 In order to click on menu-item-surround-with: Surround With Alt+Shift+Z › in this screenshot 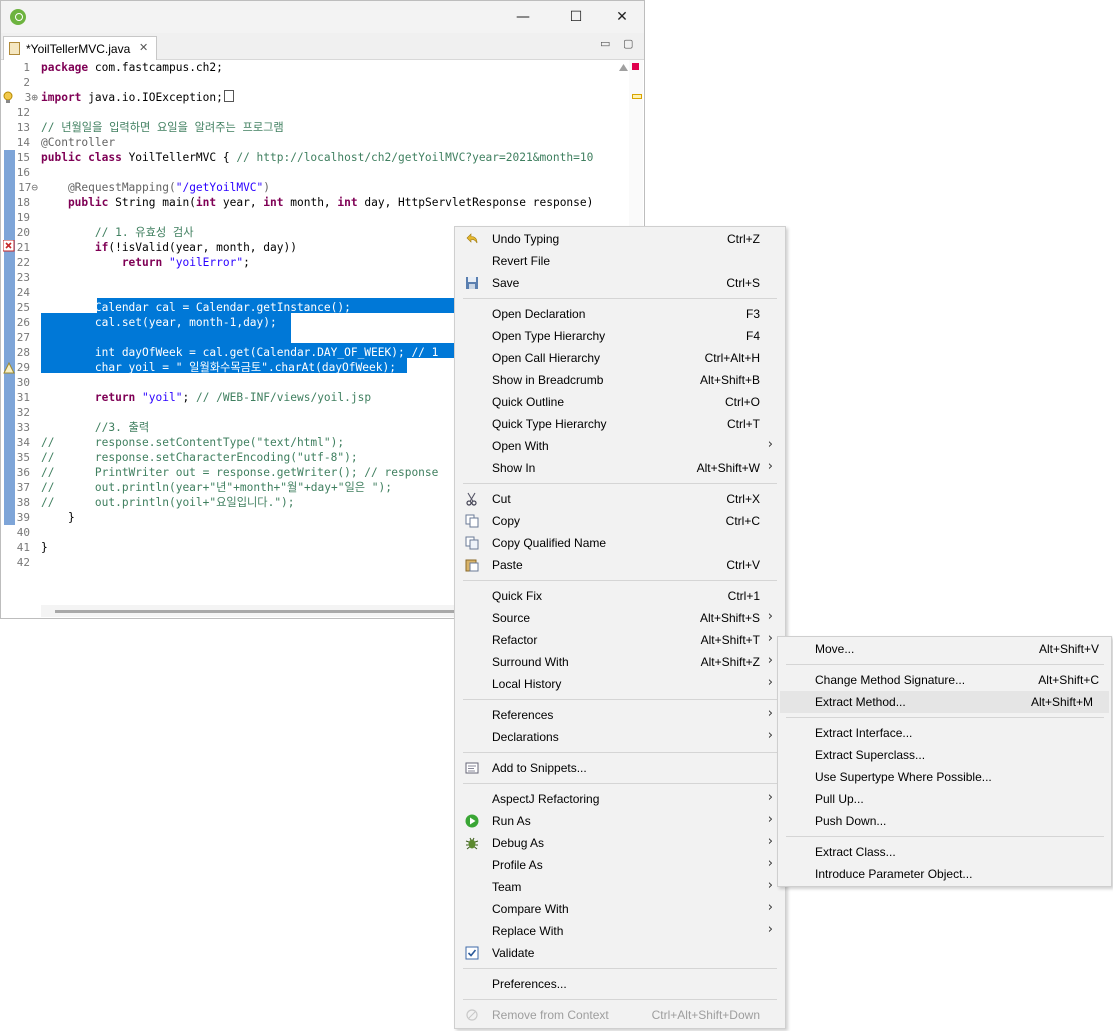, I will do `click(620, 662)`.